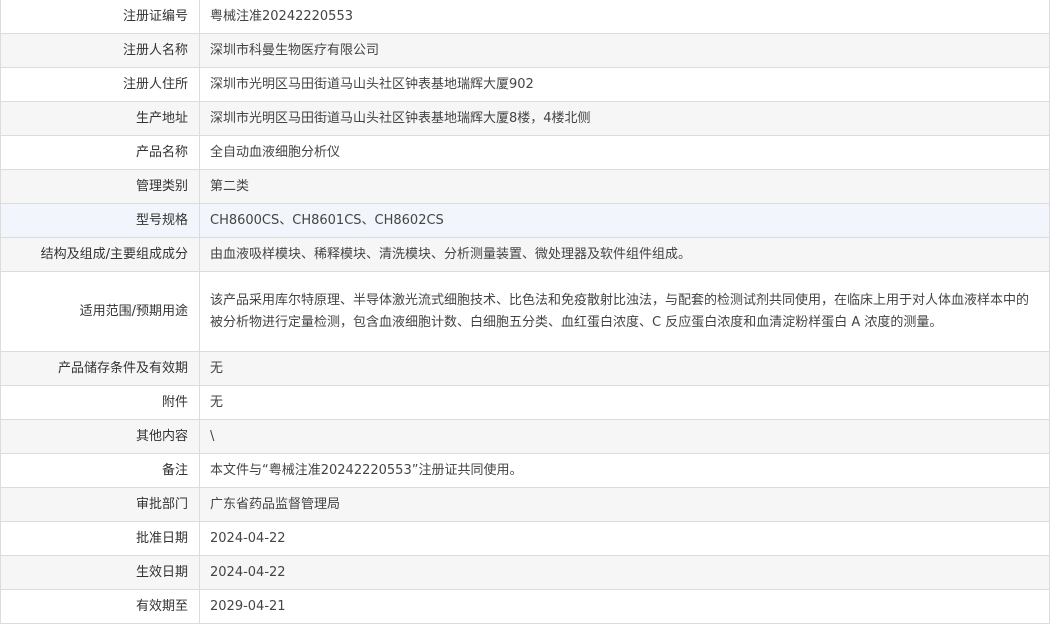 The image size is (1061, 624). Describe the element at coordinates (100, 152) in the screenshot. I see `field-label: 产品名称` at that location.